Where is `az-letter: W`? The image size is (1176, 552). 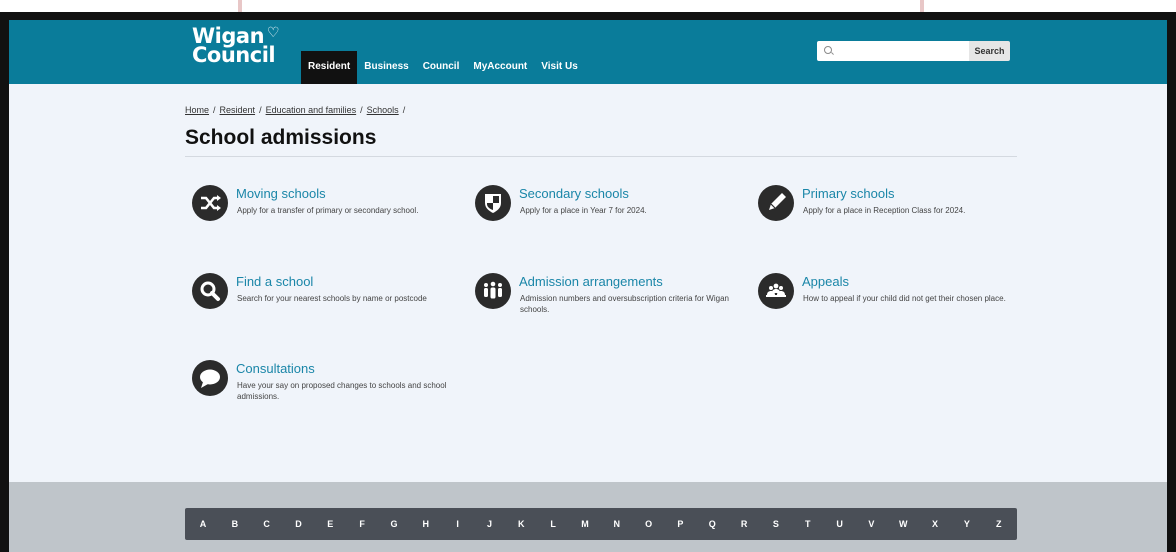
az-letter: W is located at coordinates (903, 524).